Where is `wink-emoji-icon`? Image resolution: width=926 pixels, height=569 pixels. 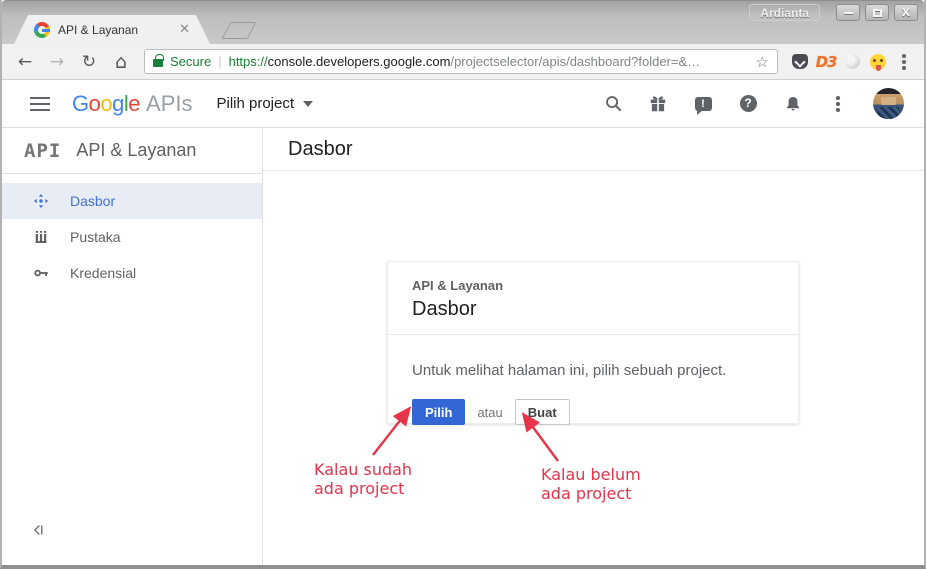 wink-emoji-icon is located at coordinates (878, 62).